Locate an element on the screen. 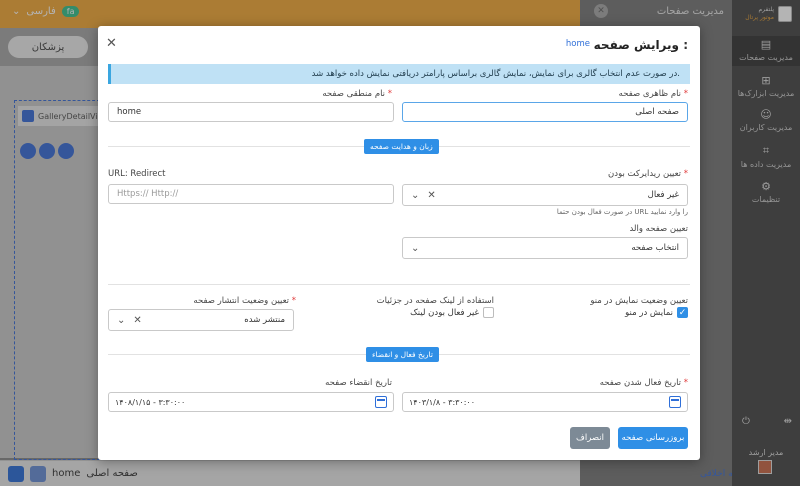 The image size is (800, 486). activate-date-label: * تاریخ فعال شدن صفحه is located at coordinates (643, 383).